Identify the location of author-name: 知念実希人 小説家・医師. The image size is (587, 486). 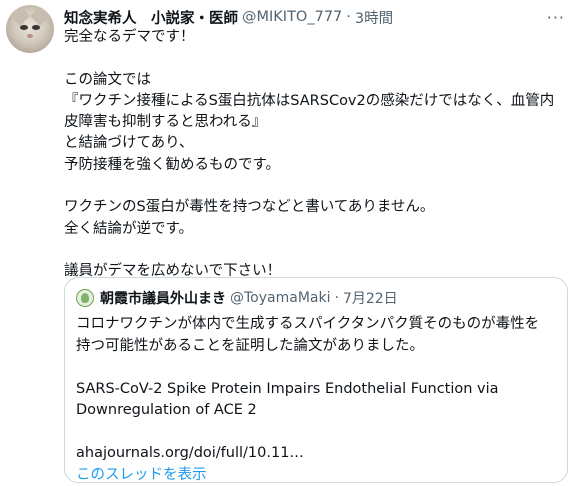
(151, 17).